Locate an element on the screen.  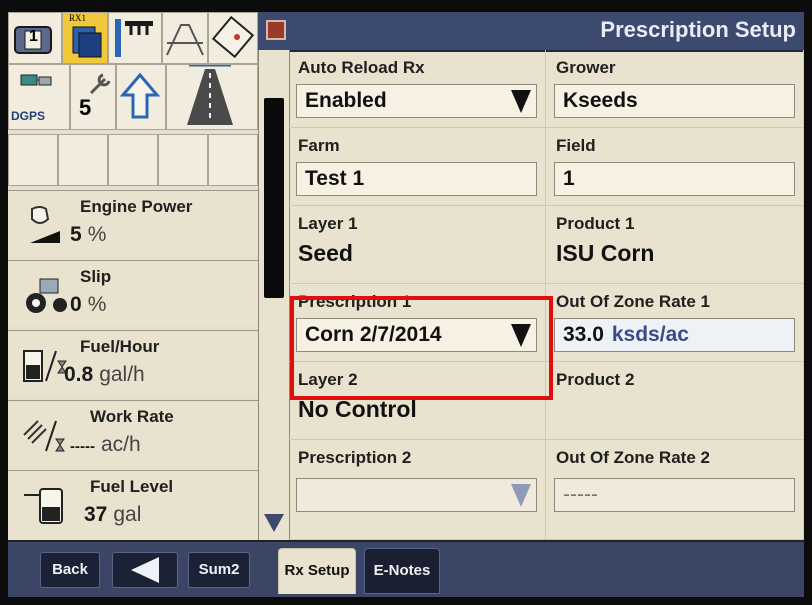
stat-value-line: 0% is located at coordinates (88, 305).